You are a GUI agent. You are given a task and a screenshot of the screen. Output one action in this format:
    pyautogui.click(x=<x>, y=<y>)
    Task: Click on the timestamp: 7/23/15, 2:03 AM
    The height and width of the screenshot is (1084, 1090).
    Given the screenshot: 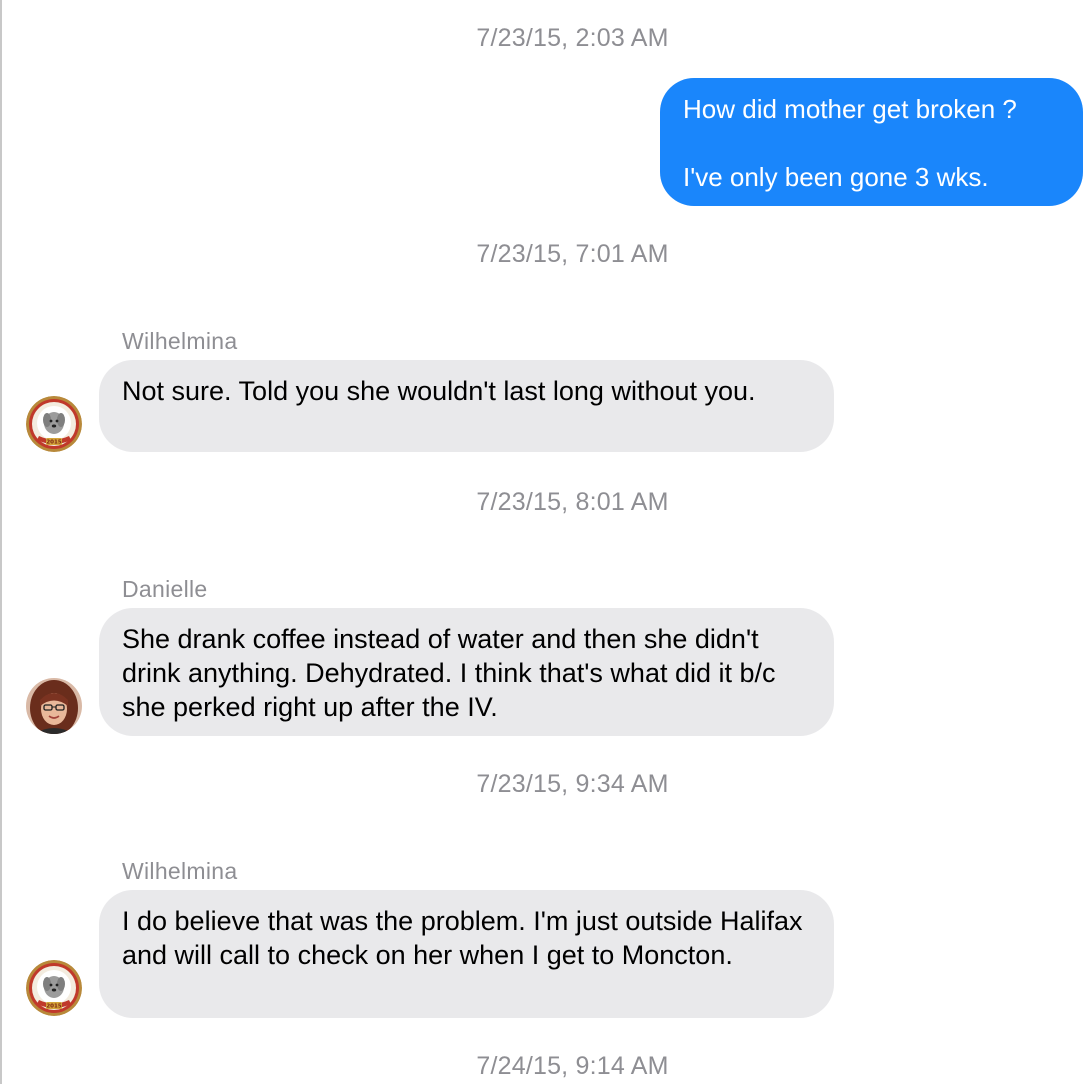 What is the action you would take?
    pyautogui.click(x=572, y=38)
    